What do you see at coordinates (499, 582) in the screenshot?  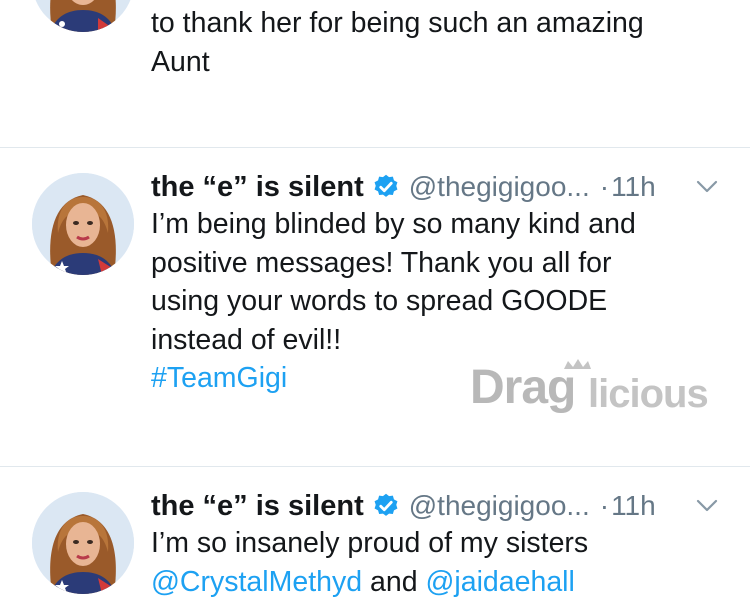 I see `mention-link: @jaidaehall` at bounding box center [499, 582].